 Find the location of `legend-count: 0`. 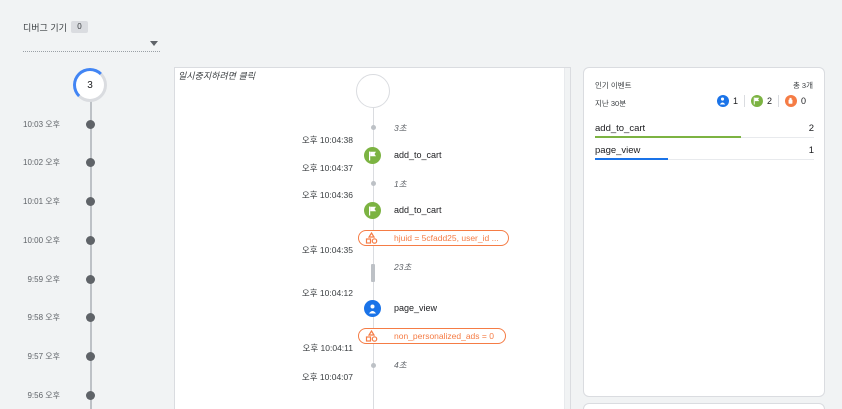

legend-count: 0 is located at coordinates (803, 101).